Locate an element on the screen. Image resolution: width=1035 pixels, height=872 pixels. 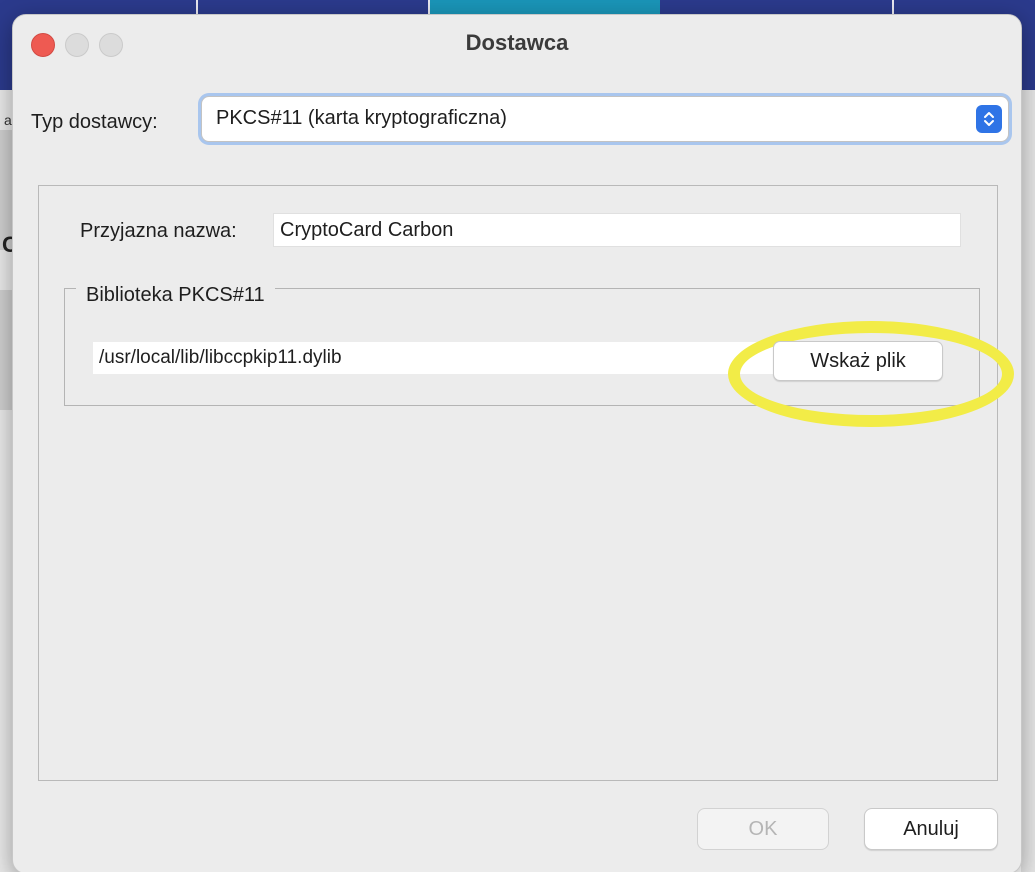
titlebar: Dostawca is located at coordinates (517, 44).